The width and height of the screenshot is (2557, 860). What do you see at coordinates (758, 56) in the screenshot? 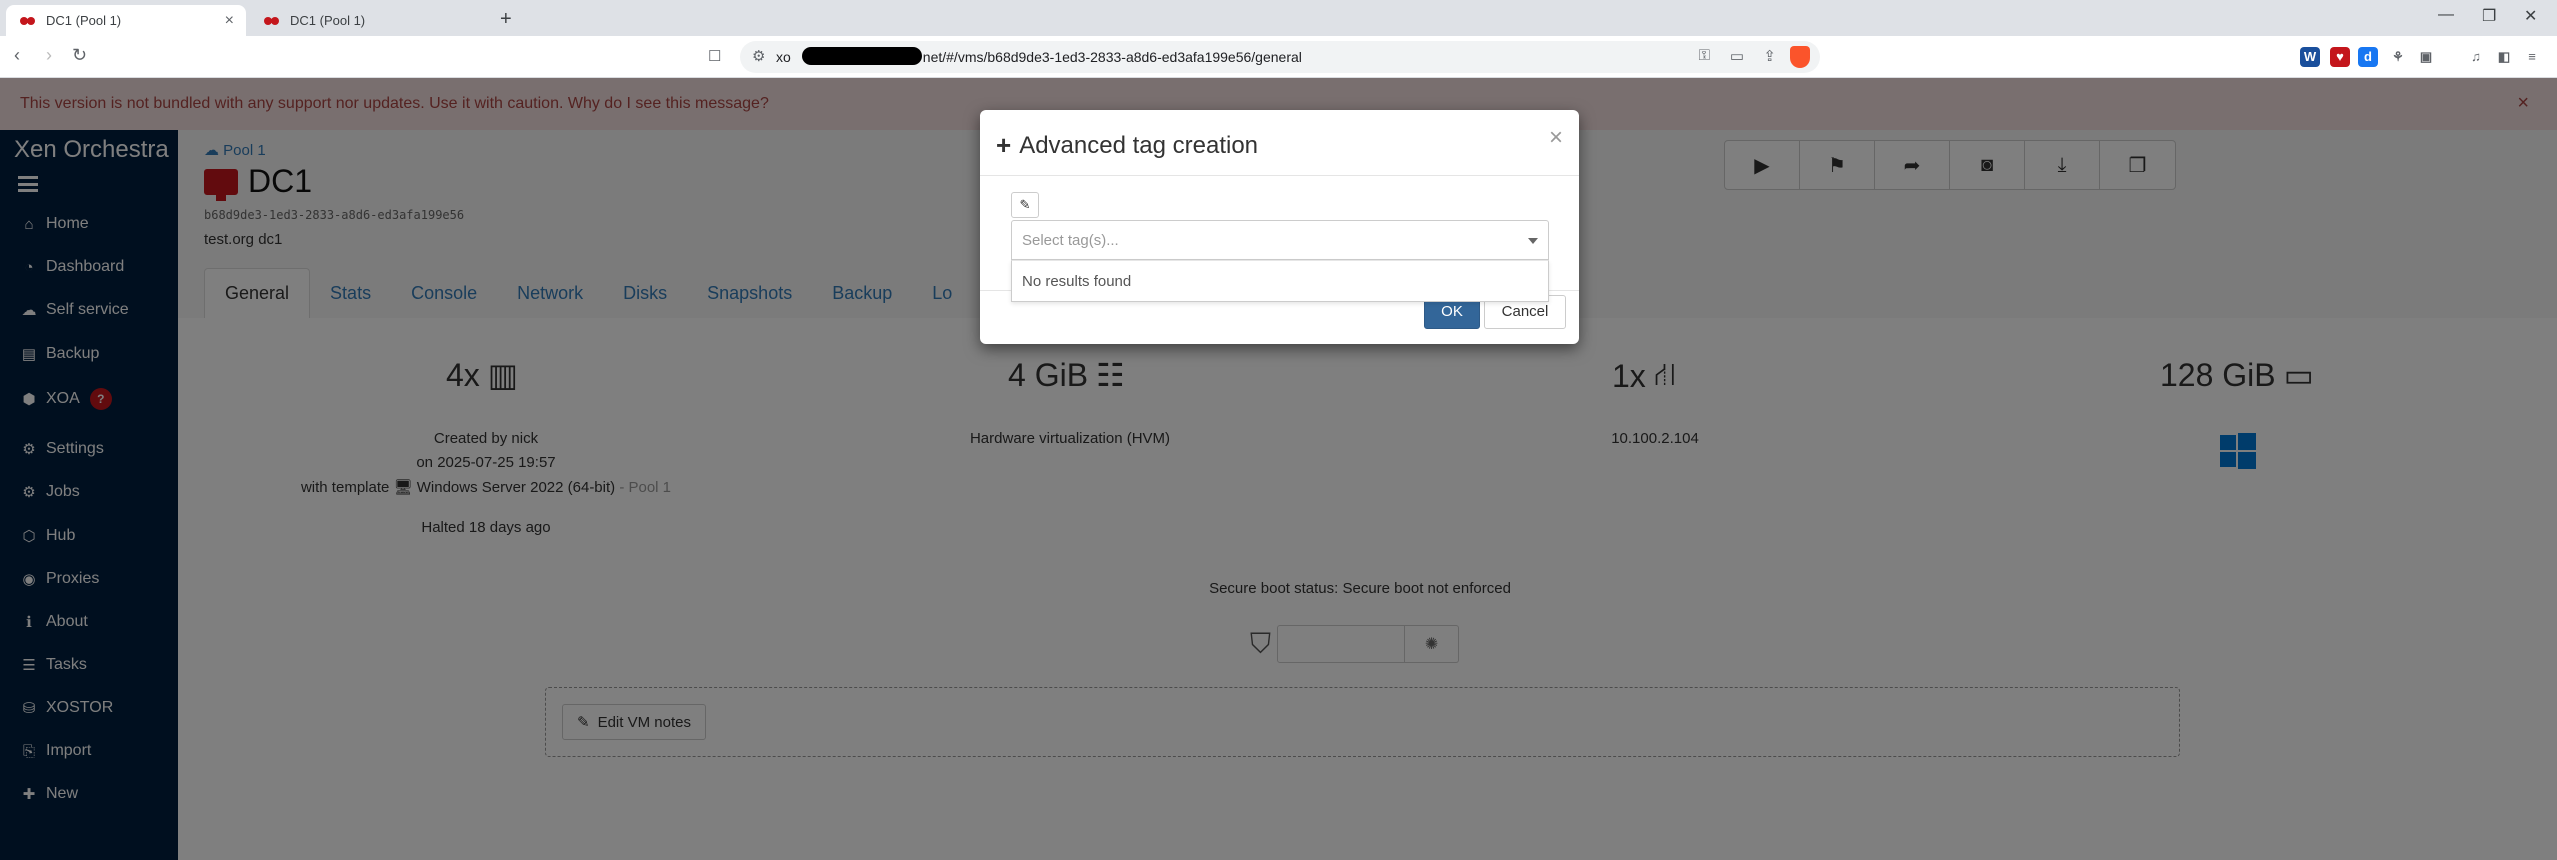
I see `site-settings-icon: ⚙` at bounding box center [758, 56].